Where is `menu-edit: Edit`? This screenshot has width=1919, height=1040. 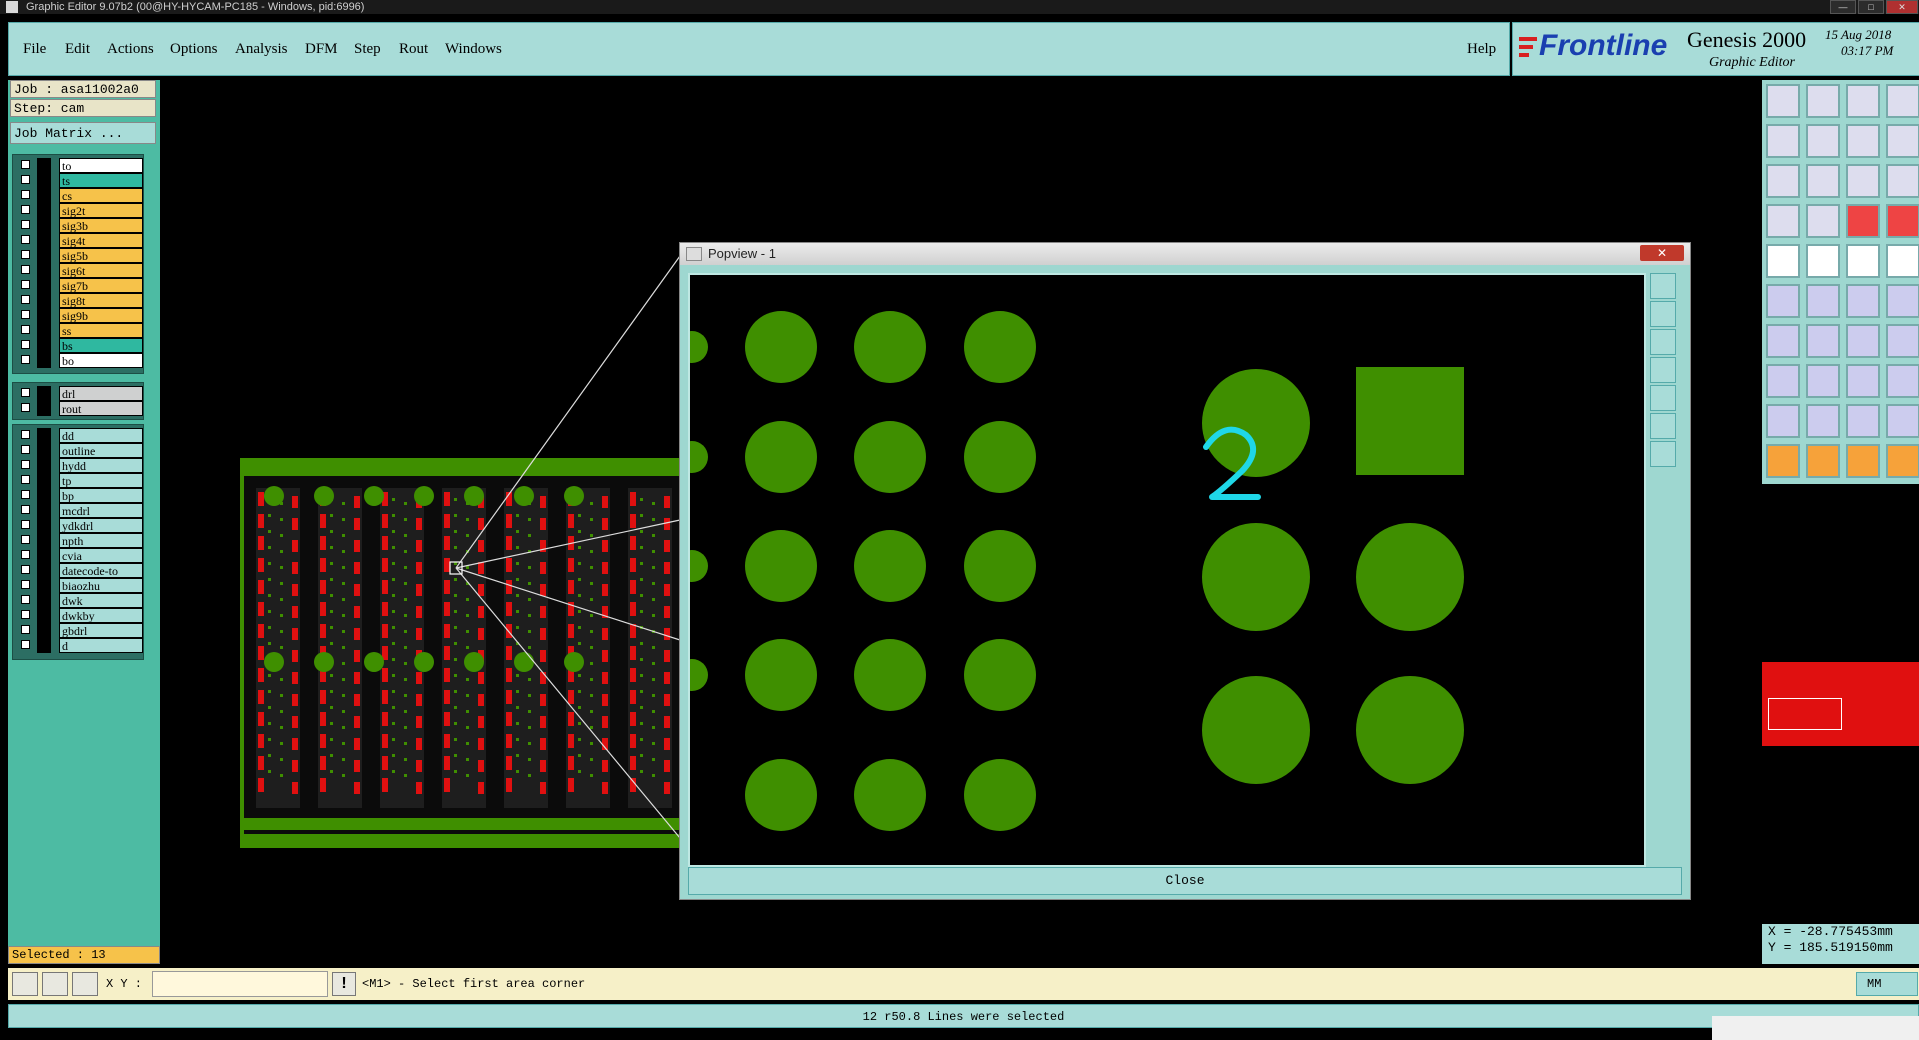
menu-edit: Edit is located at coordinates (77, 49).